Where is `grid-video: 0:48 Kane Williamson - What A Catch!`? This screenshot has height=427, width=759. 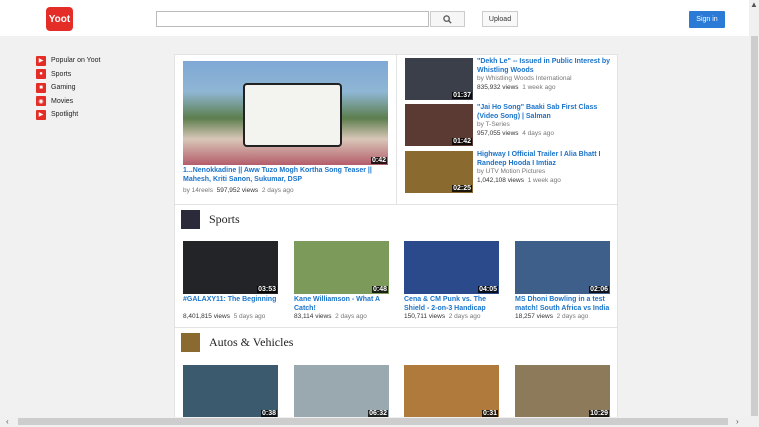 grid-video: 0:48 Kane Williamson - What A Catch! is located at coordinates (344, 277).